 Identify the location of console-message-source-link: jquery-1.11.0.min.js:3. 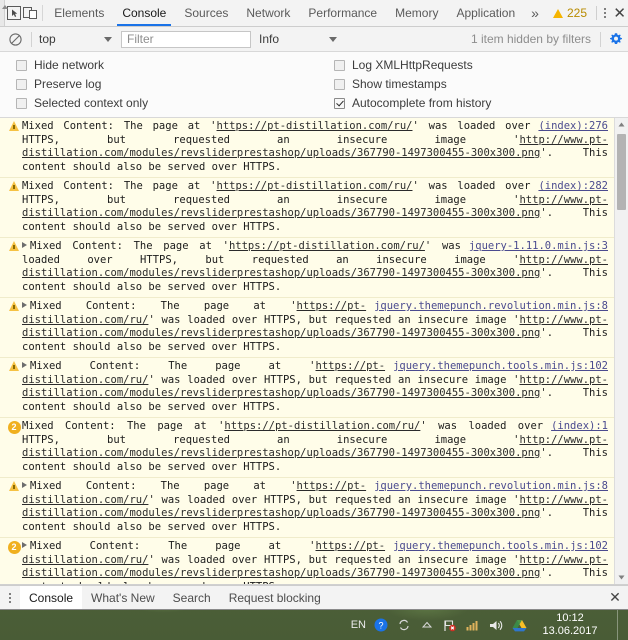
(538, 247).